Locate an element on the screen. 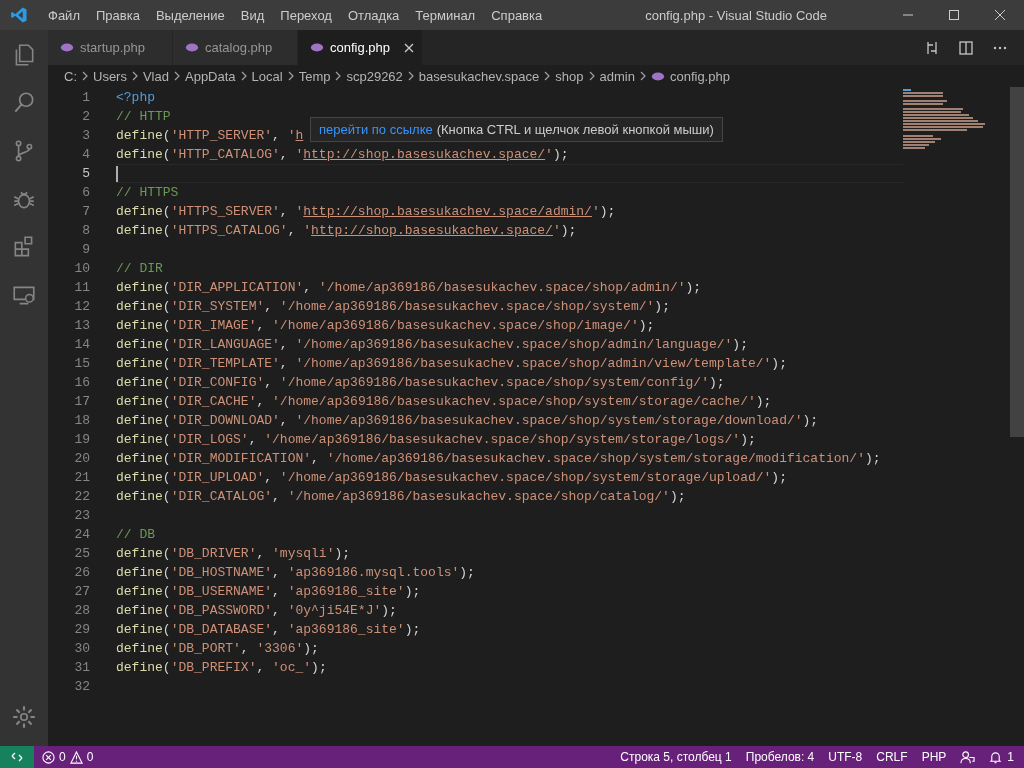 This screenshot has width=1024, height=768. code-line: define('DIR_IMAGE', '/home/ap369186/basesukachev.space/shop/image/'); is located at coordinates (385, 325).